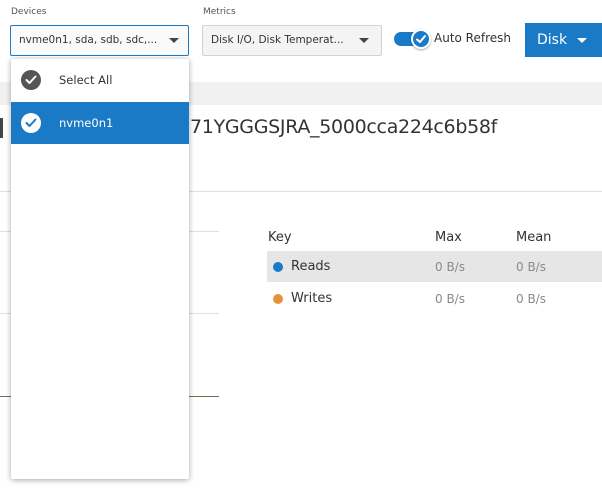 The width and height of the screenshot is (602, 494). I want to click on dropdown-item-select-all: Select All, so click(100, 80).